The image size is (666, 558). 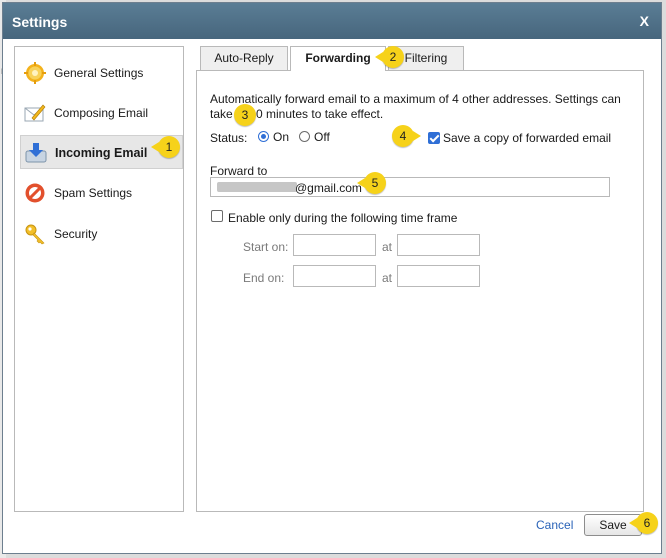 I want to click on time-frame-checkbox, so click(x=217, y=216).